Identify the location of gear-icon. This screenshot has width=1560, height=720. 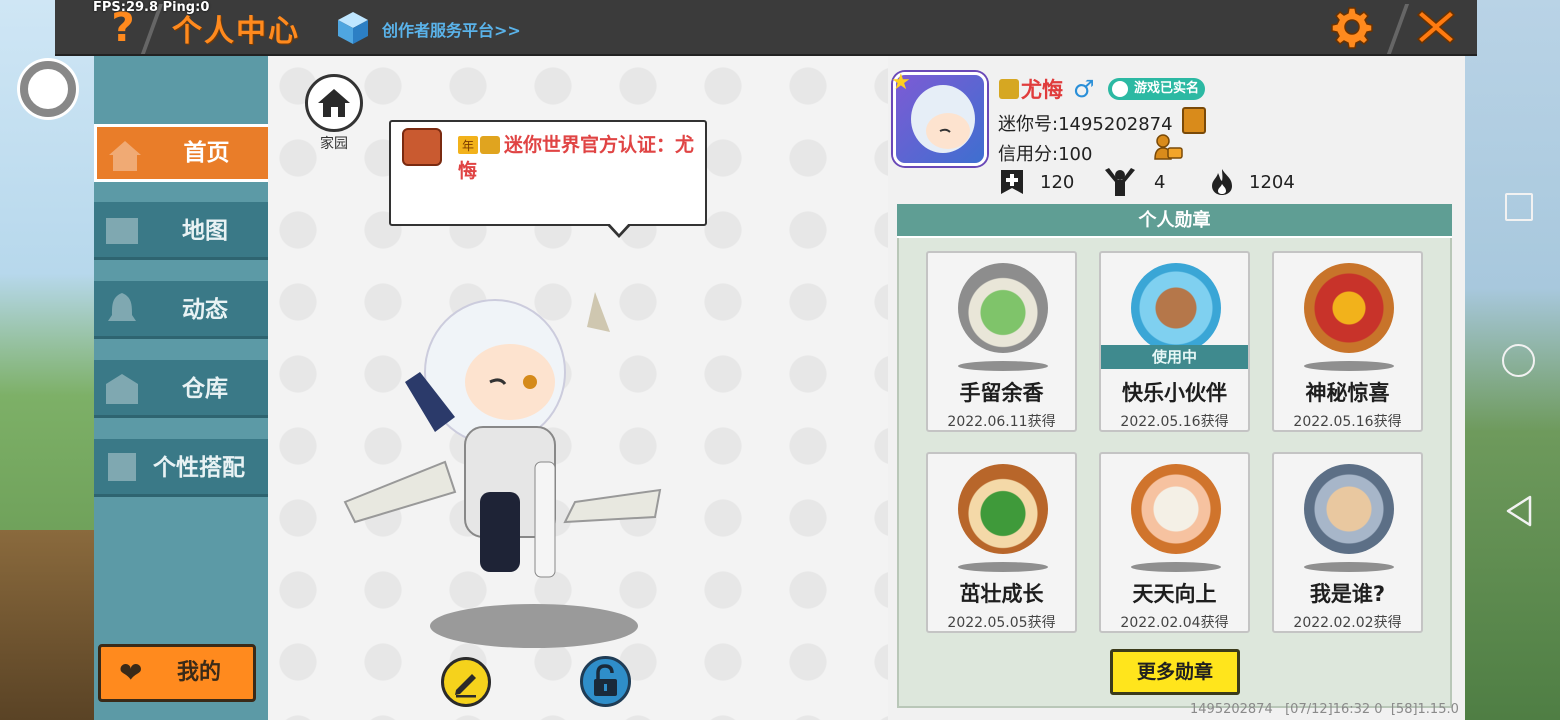
(1352, 27).